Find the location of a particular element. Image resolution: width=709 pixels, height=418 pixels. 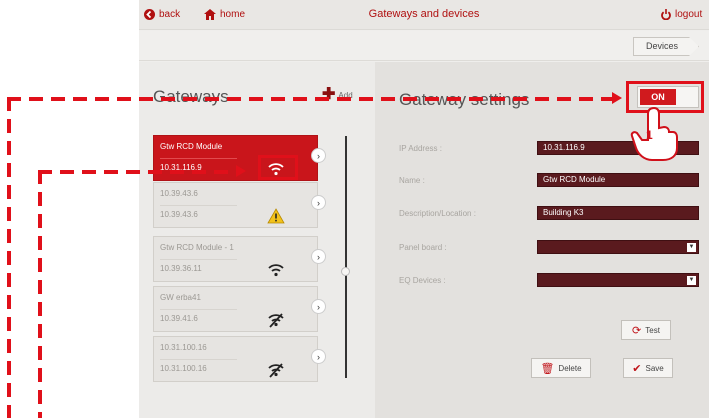

gateway-item: 10.39.43.6 10.39.43.6 is located at coordinates (235, 205).